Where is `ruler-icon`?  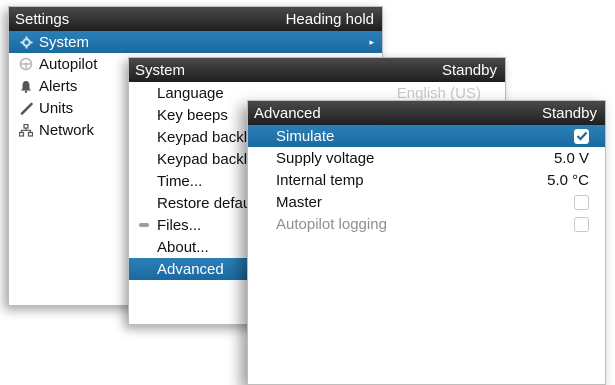 ruler-icon is located at coordinates (26, 108).